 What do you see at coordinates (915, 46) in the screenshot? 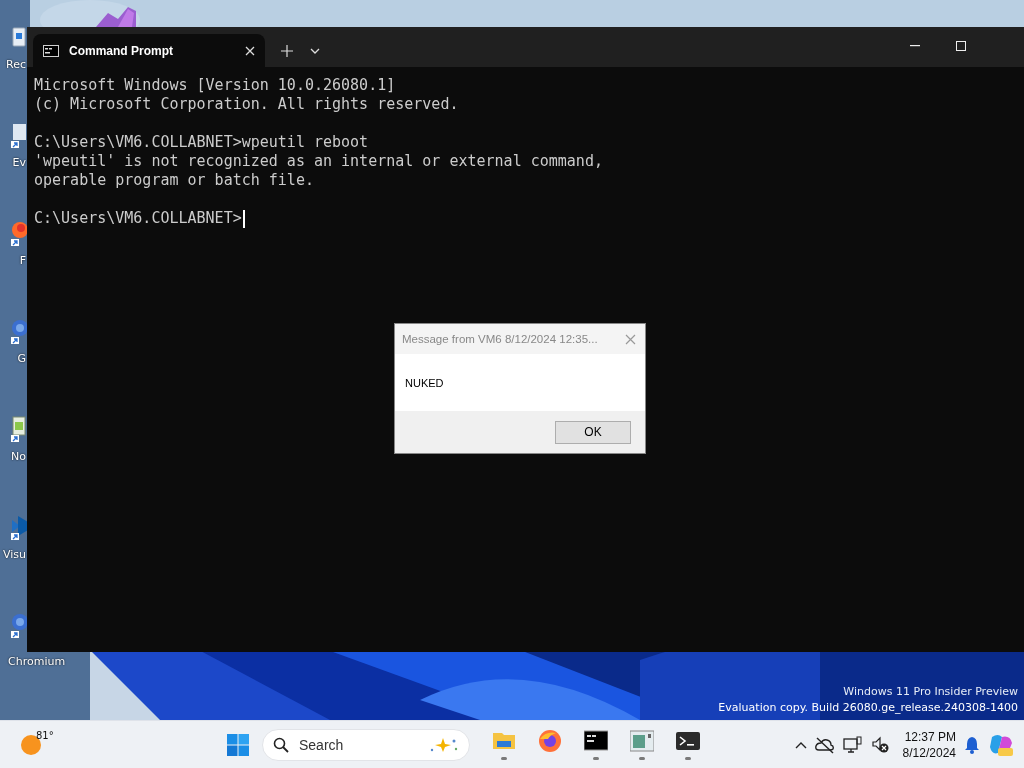
I see `minimize-icon` at bounding box center [915, 46].